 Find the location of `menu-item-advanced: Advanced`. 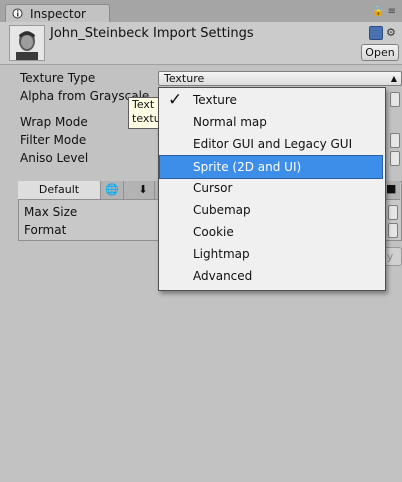

menu-item-advanced: Advanced is located at coordinates (271, 276).